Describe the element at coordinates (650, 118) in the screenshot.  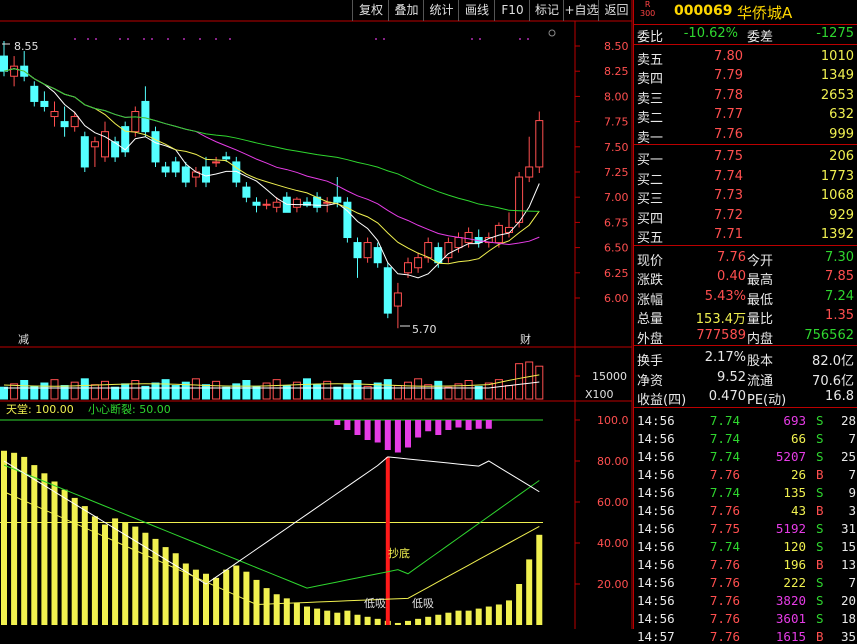
I see `sell-level-label: 卖二` at that location.